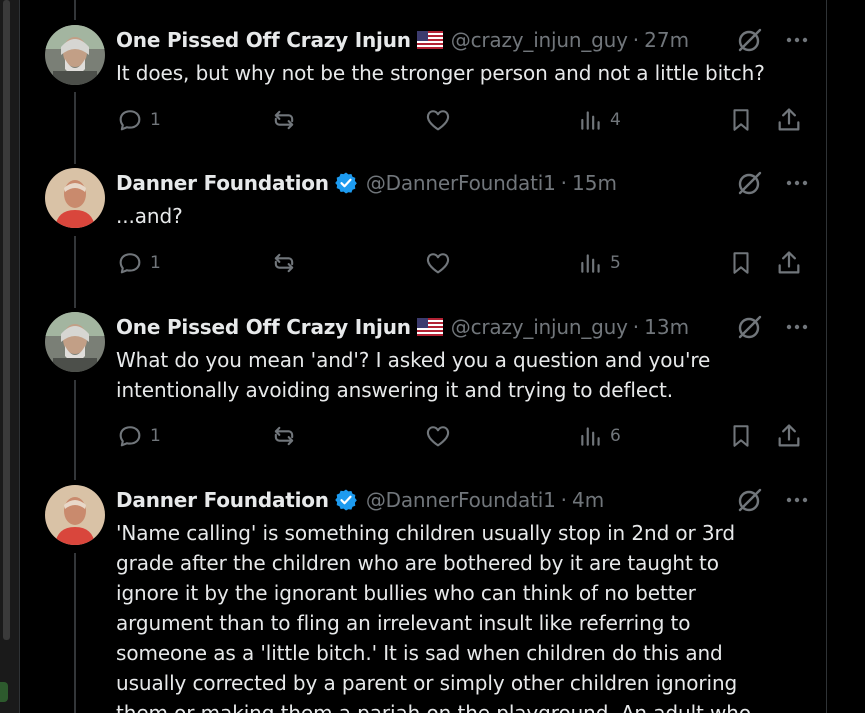 This screenshot has height=713, width=865. What do you see at coordinates (846, 356) in the screenshot?
I see `right-panel` at bounding box center [846, 356].